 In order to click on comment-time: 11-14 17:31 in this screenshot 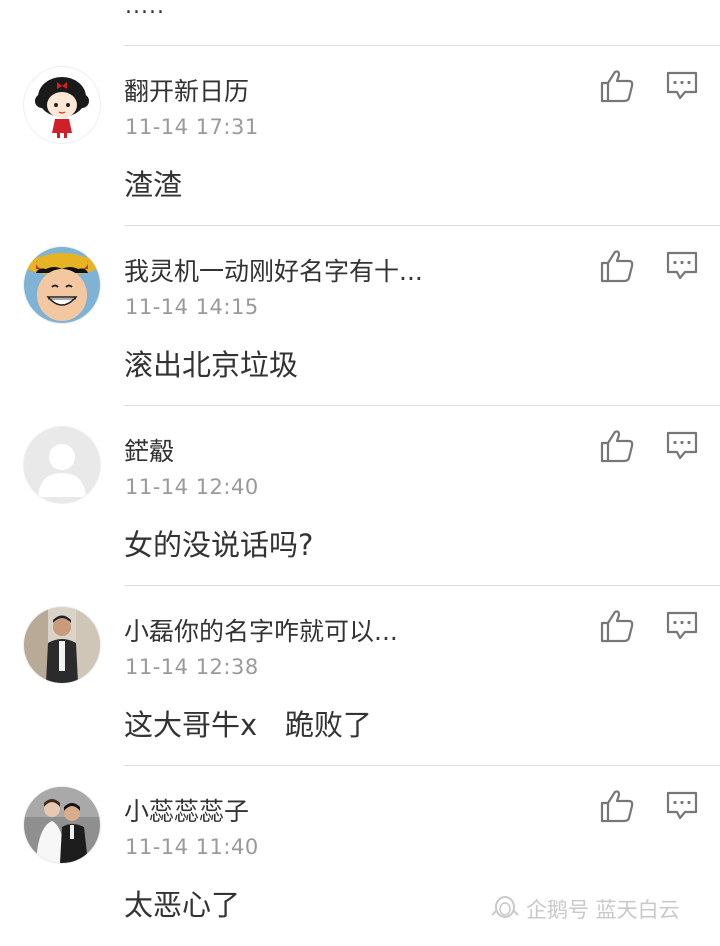, I will do `click(192, 127)`.